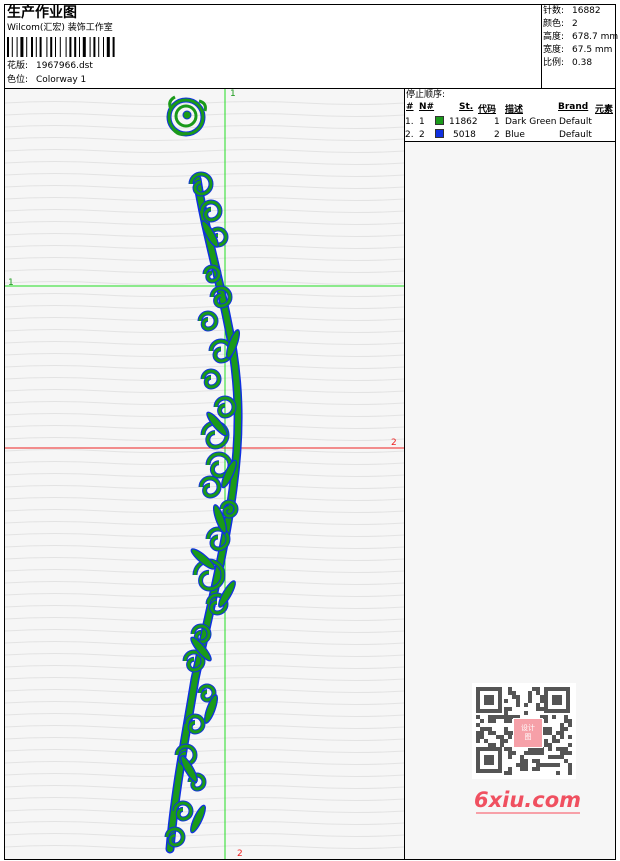 The image size is (620, 861). What do you see at coordinates (554, 50) in the screenshot?
I see `stat-width-label: 宽度:` at bounding box center [554, 50].